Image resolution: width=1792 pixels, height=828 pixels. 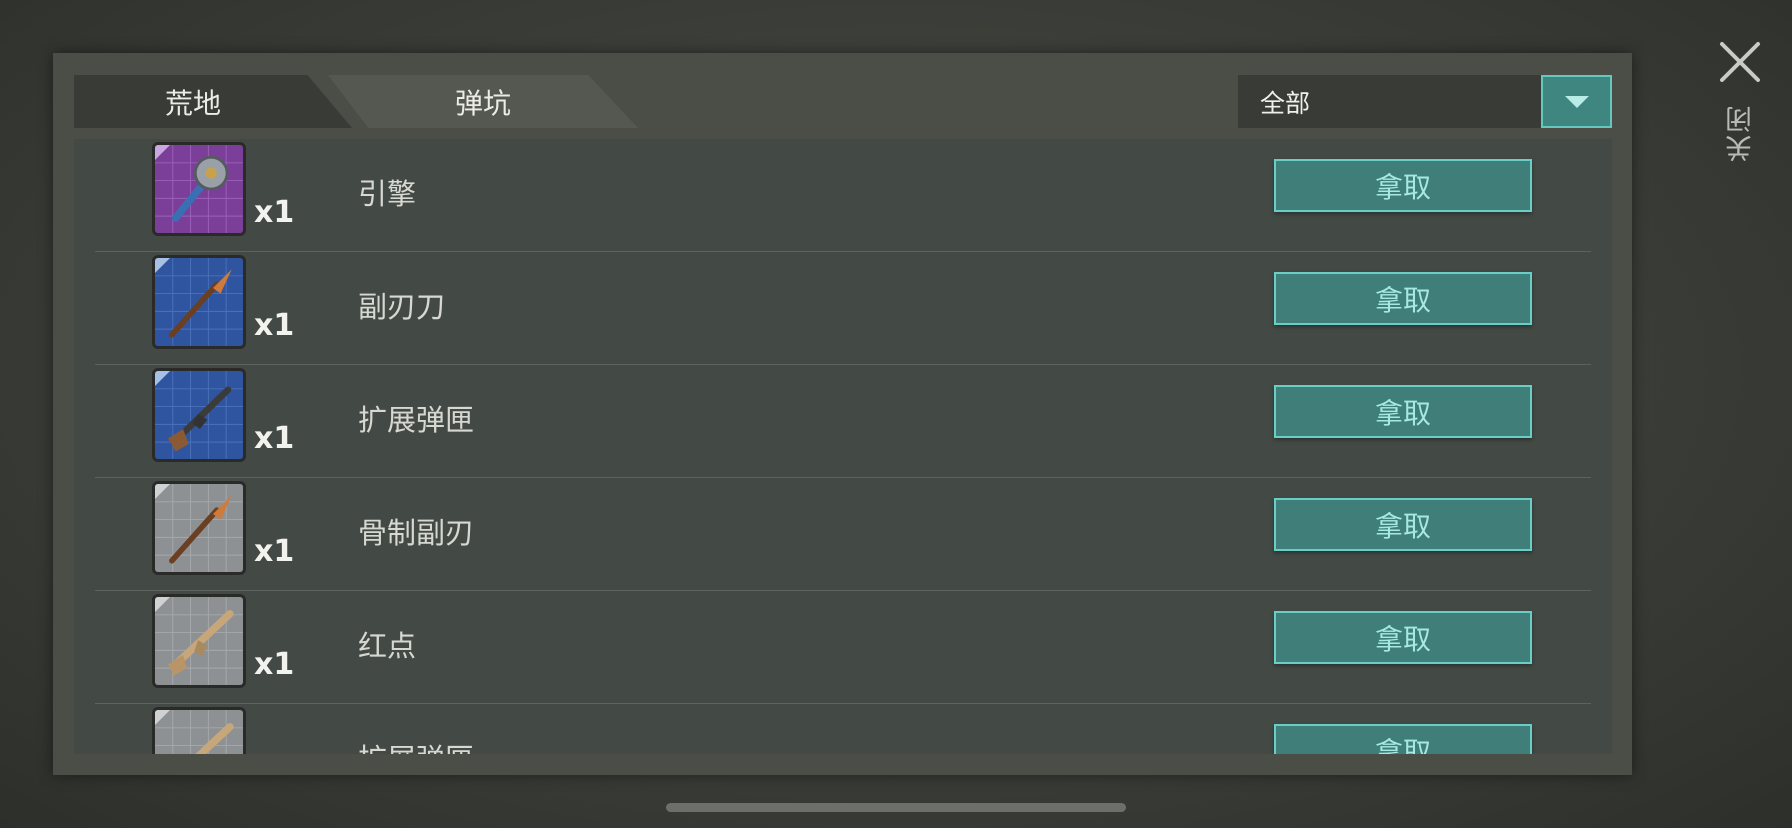 What do you see at coordinates (843, 195) in the screenshot?
I see `list-item: x1 引擎 拿取` at bounding box center [843, 195].